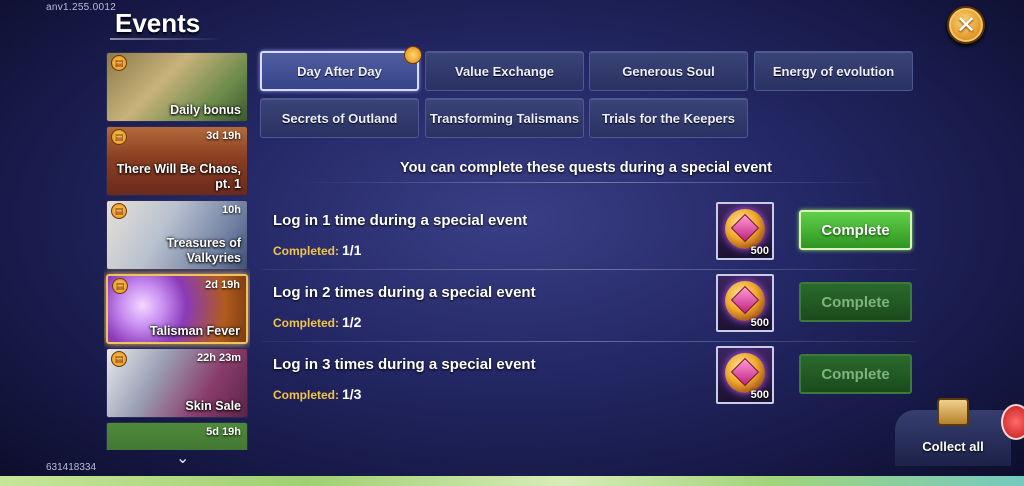 The image size is (1024, 486). What do you see at coordinates (223, 136) in the screenshot?
I see `event-timer: 3d 19h` at bounding box center [223, 136].